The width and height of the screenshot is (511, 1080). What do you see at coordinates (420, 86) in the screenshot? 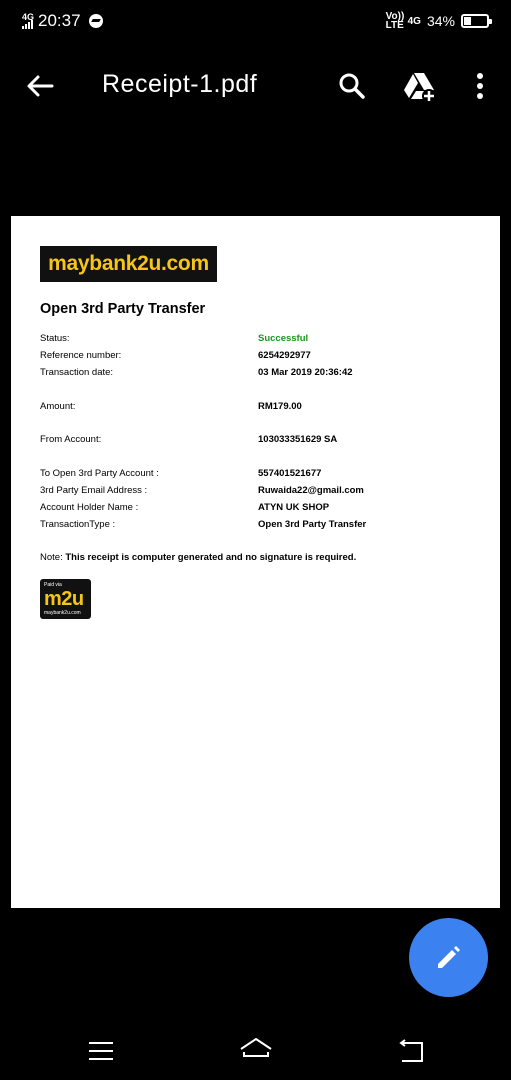
I see `drive-add-icon` at bounding box center [420, 86].